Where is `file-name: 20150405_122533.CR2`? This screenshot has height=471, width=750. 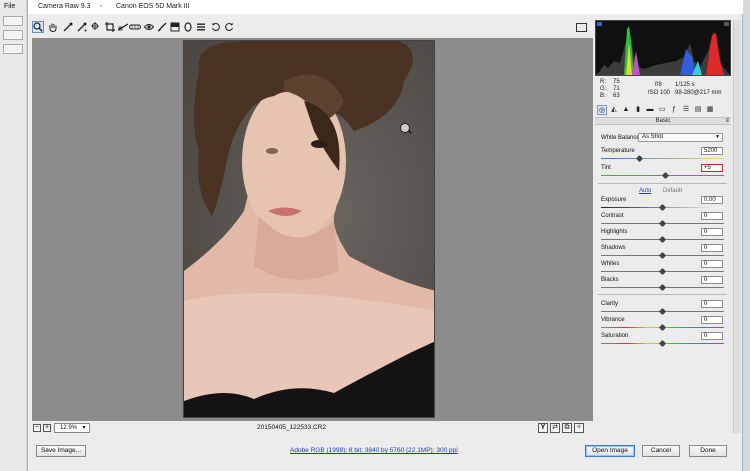 file-name: 20150405_122533.CR2 is located at coordinates (292, 427).